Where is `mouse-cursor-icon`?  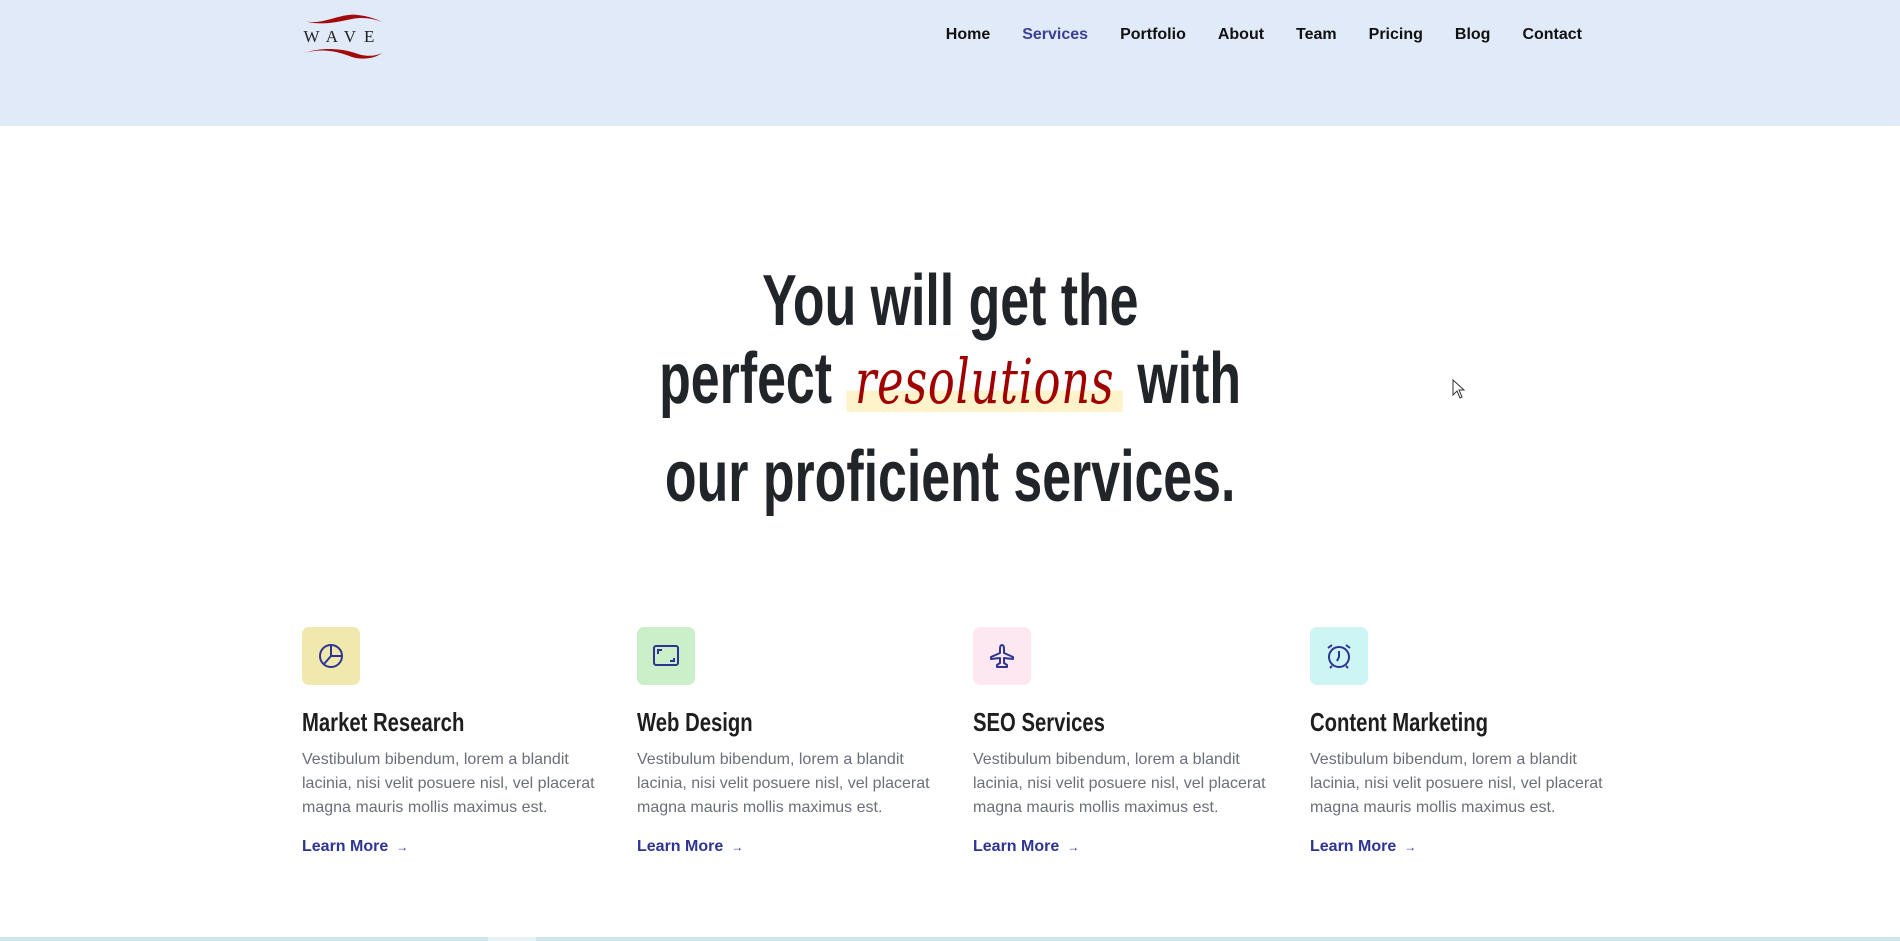
mouse-cursor-icon is located at coordinates (1459, 389).